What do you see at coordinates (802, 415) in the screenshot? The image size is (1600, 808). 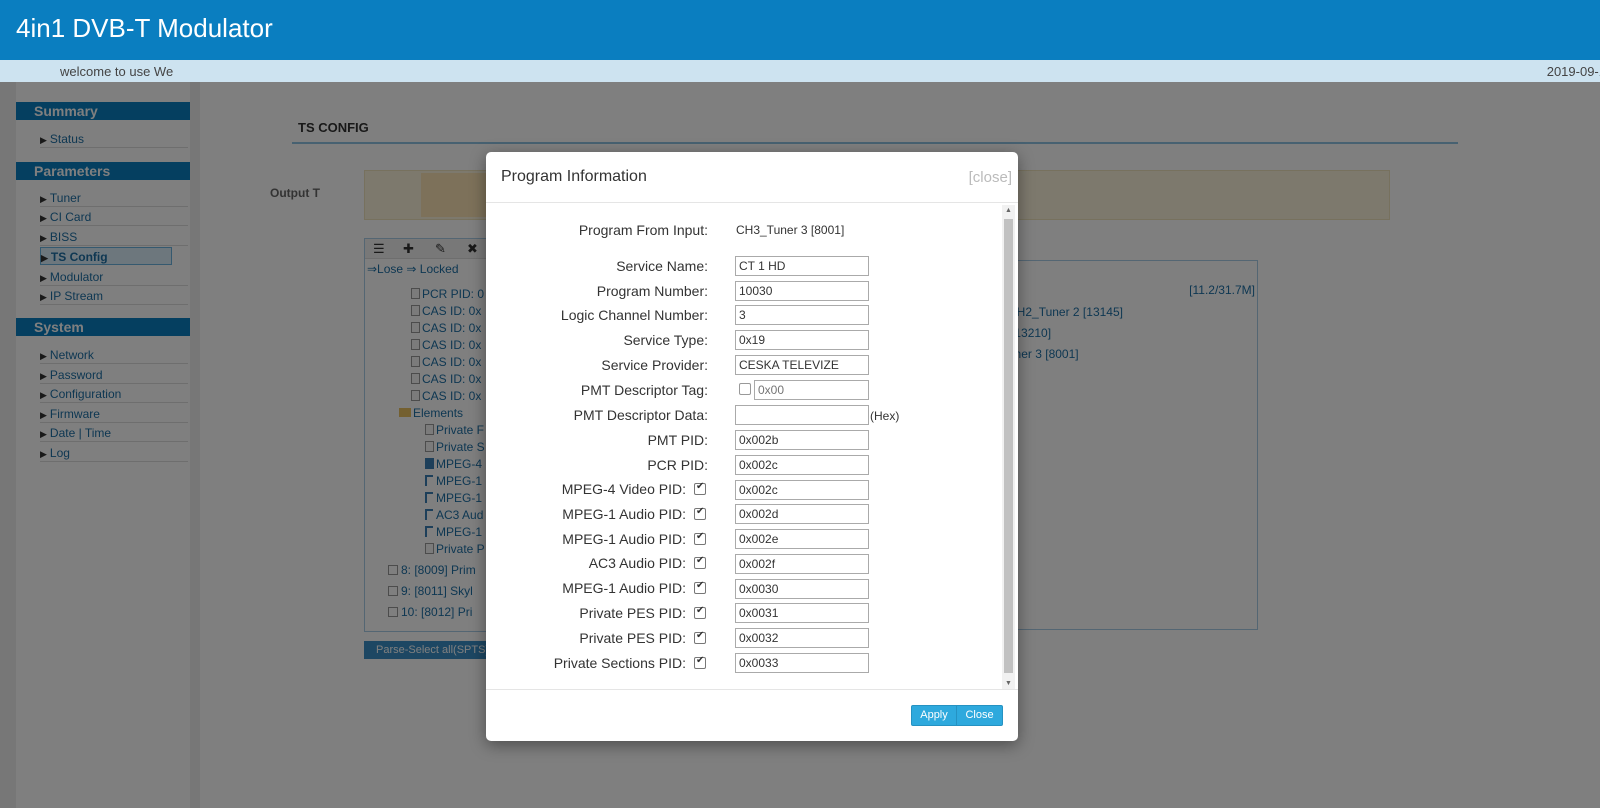 I see `pmt-descriptor-data-input` at bounding box center [802, 415].